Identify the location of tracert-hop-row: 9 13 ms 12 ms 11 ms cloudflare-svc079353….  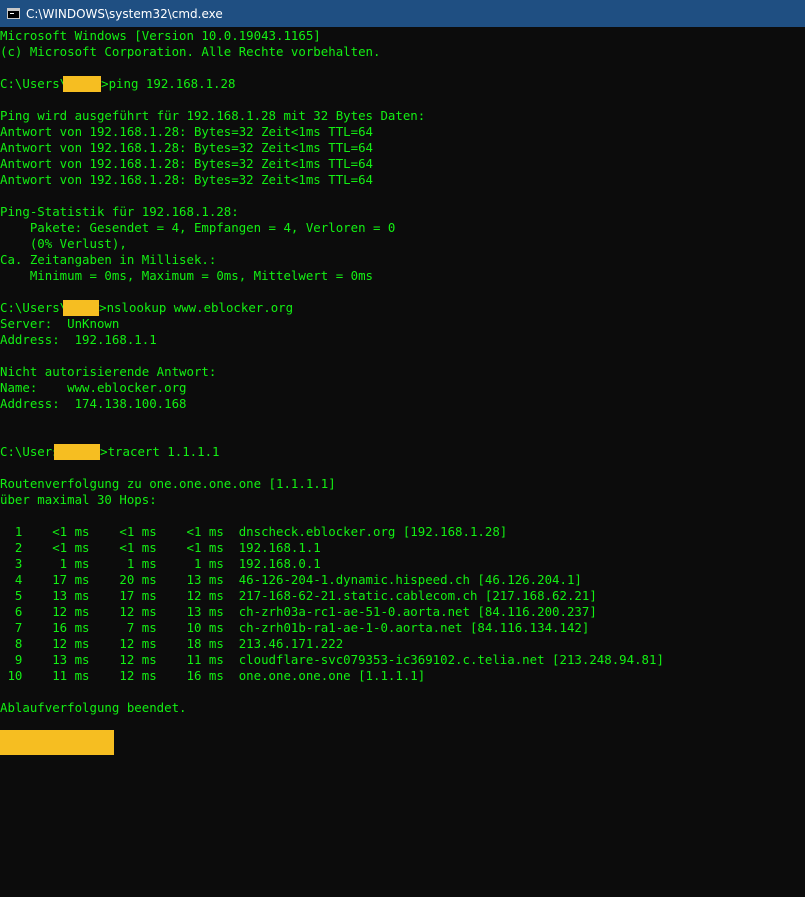
(332, 659).